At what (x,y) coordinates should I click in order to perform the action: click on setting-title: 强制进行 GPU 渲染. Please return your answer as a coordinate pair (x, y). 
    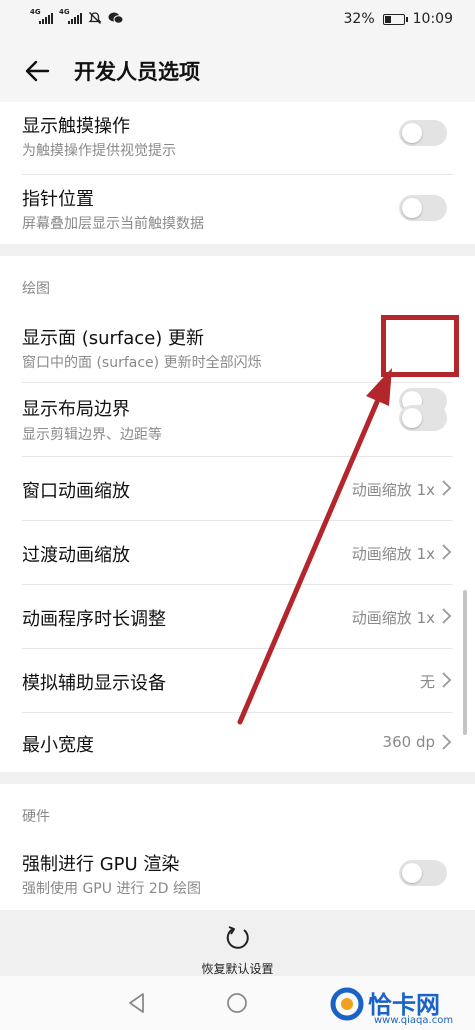
    Looking at the image, I should click on (101, 864).